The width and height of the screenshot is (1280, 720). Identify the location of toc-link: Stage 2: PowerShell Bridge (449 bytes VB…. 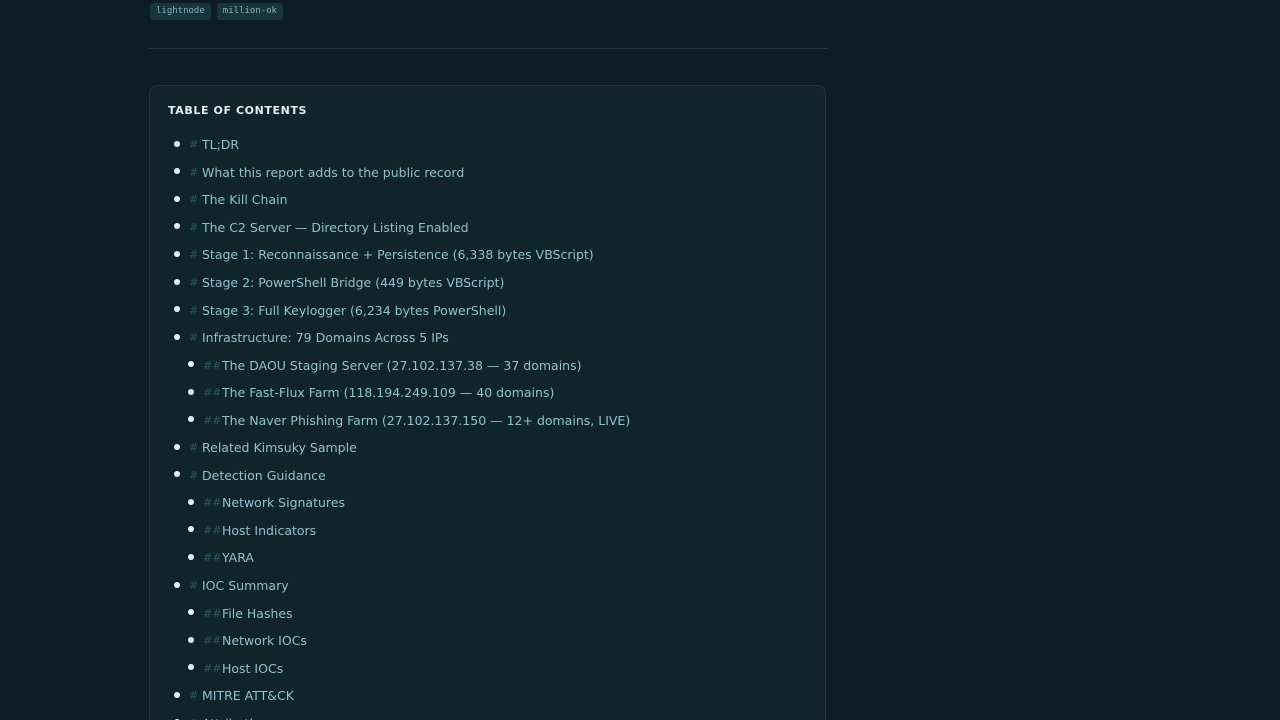
(353, 282).